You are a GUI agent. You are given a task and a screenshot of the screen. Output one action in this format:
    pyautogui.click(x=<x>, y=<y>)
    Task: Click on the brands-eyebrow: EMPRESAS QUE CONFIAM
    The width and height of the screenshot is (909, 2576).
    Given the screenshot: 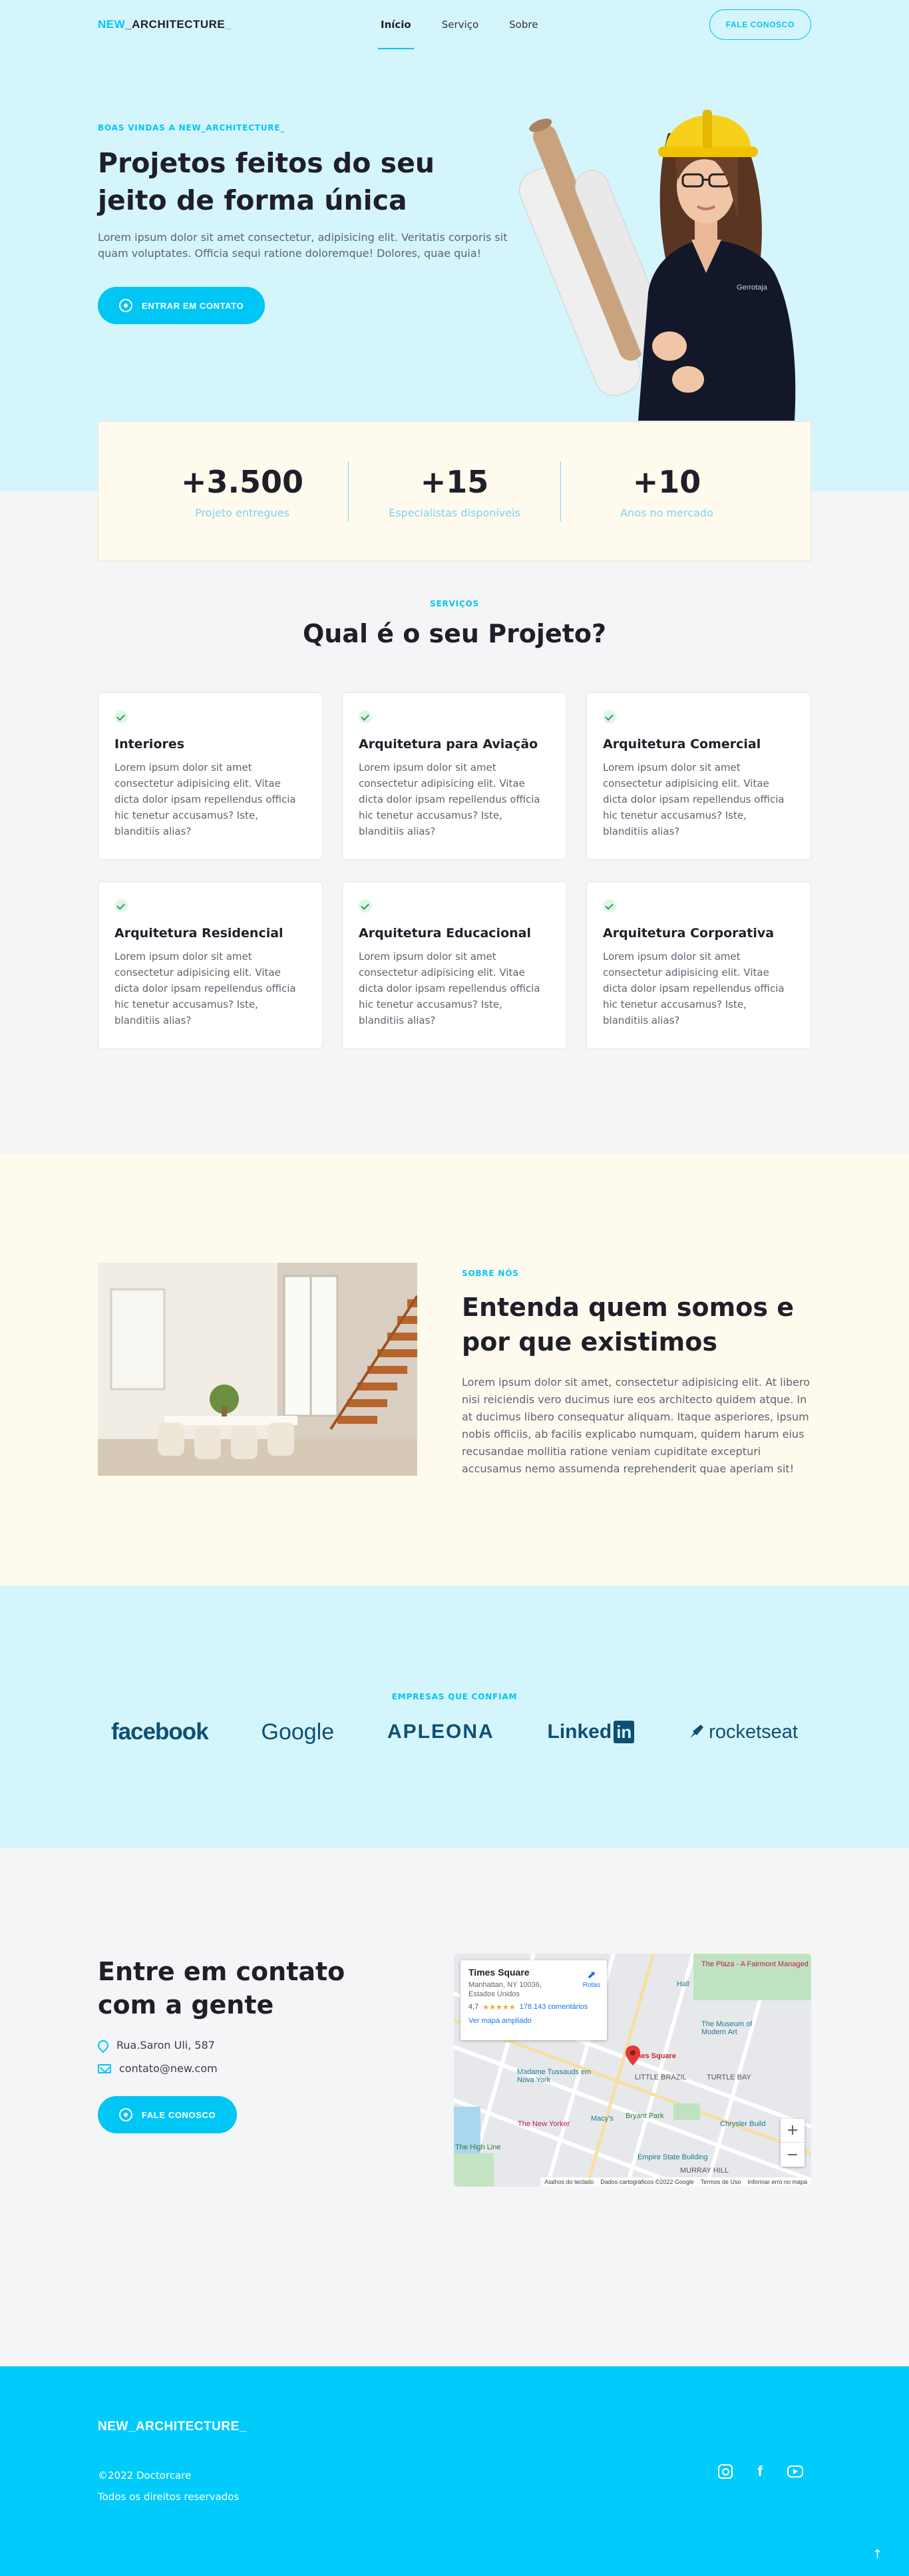 What is the action you would take?
    pyautogui.click(x=454, y=1696)
    